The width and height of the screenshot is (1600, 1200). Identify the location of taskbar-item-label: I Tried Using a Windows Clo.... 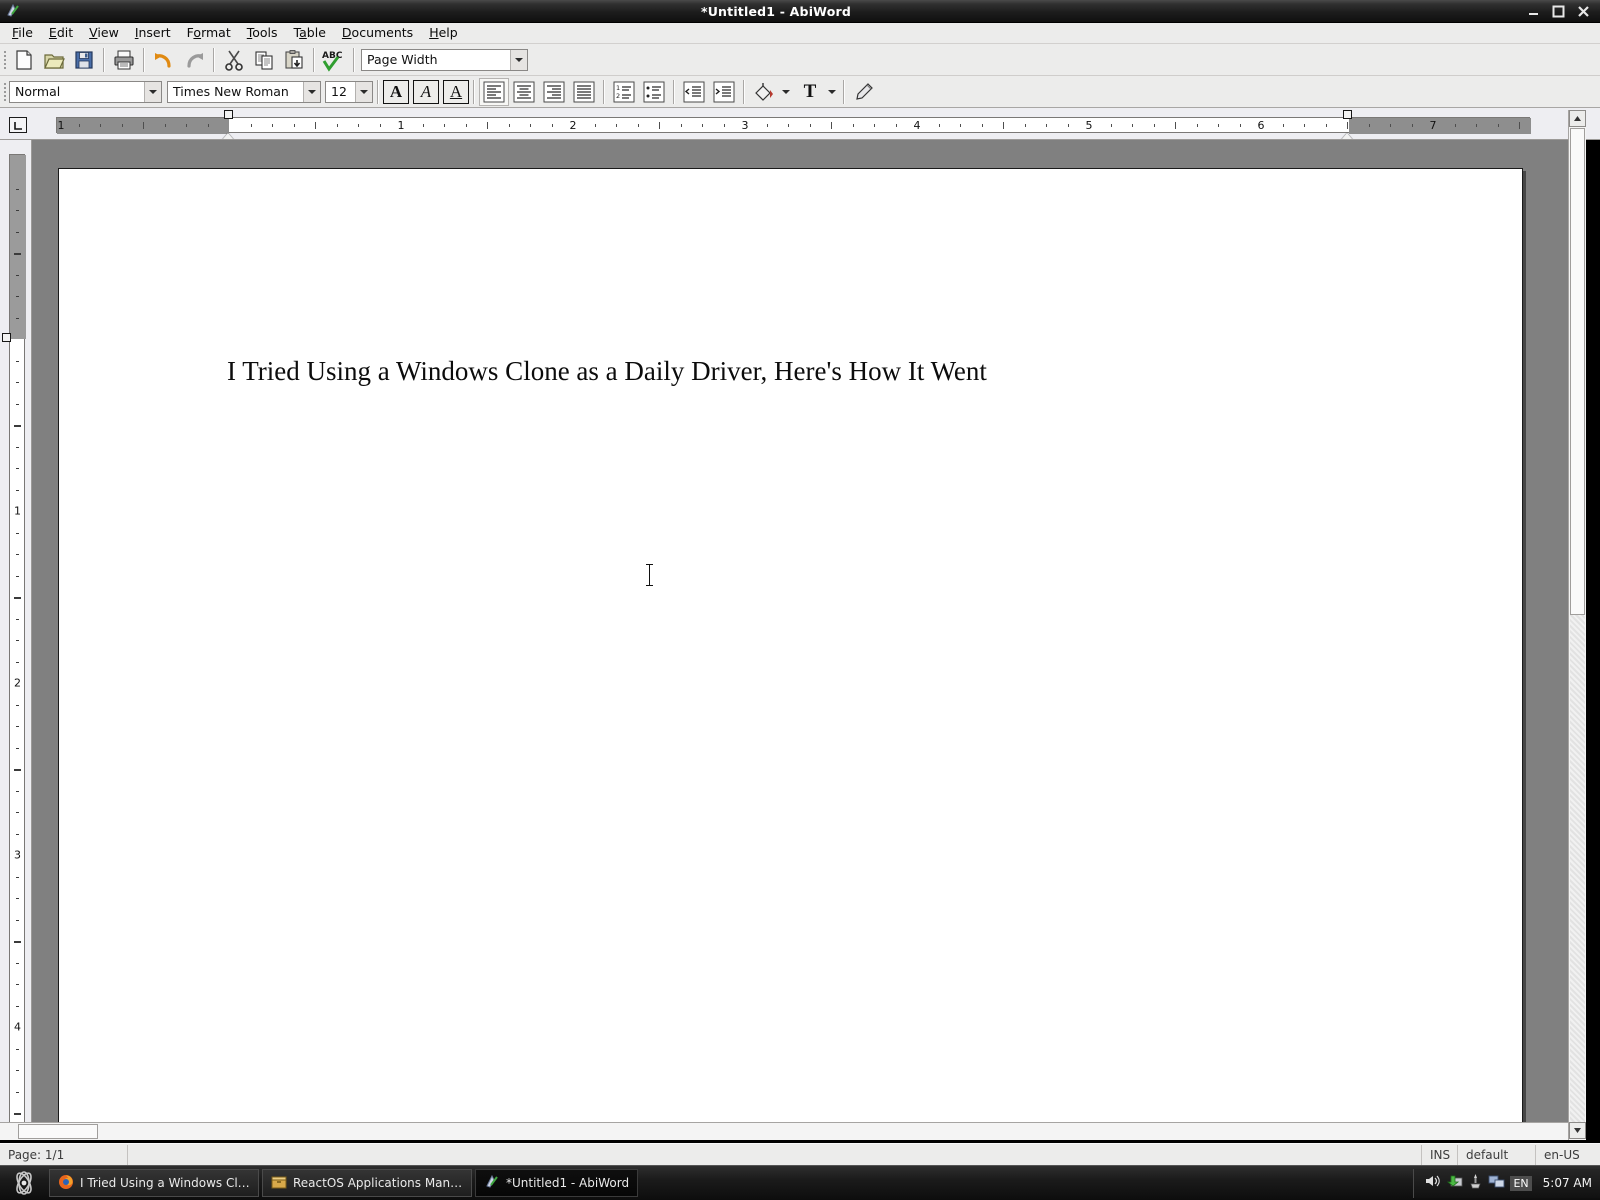
(165, 1183).